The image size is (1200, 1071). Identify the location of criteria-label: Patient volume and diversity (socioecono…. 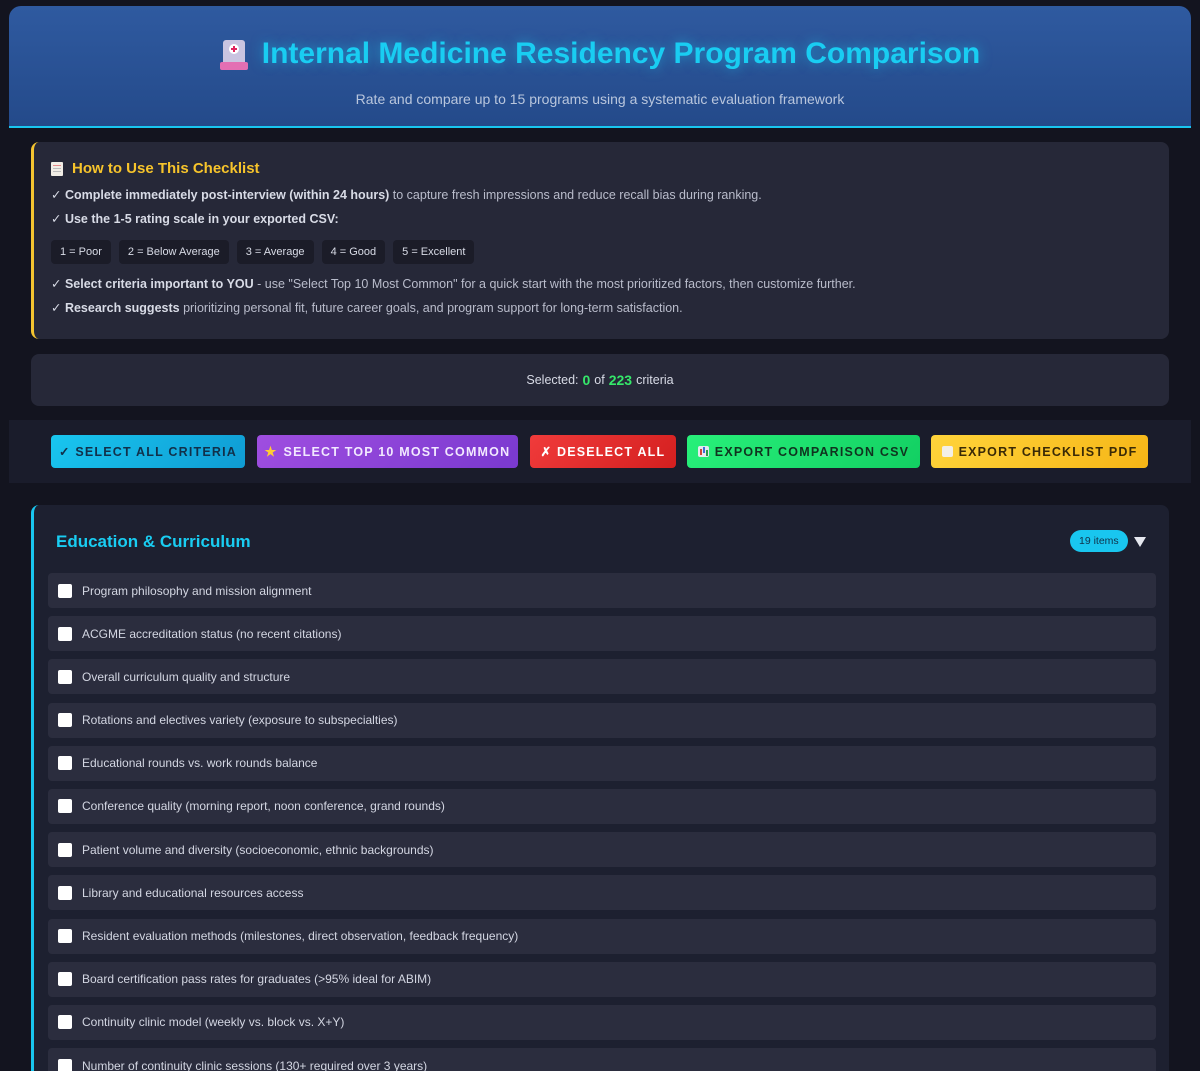
(258, 849).